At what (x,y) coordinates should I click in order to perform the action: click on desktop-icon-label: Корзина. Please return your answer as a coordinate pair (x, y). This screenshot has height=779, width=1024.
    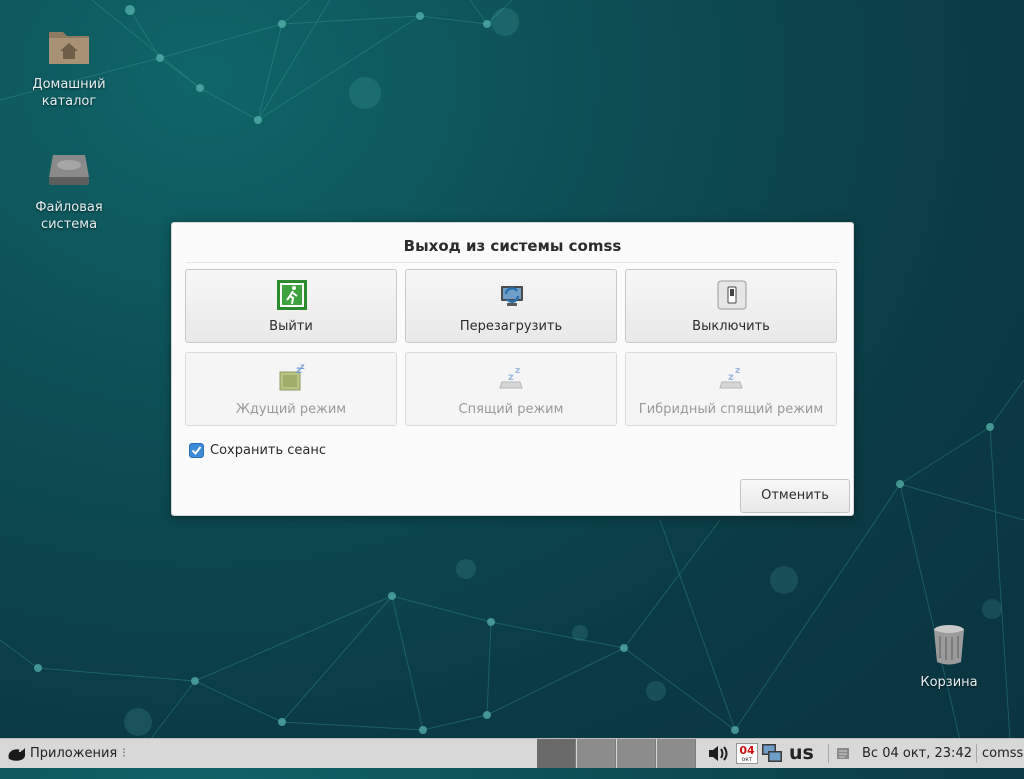
    Looking at the image, I should click on (949, 682).